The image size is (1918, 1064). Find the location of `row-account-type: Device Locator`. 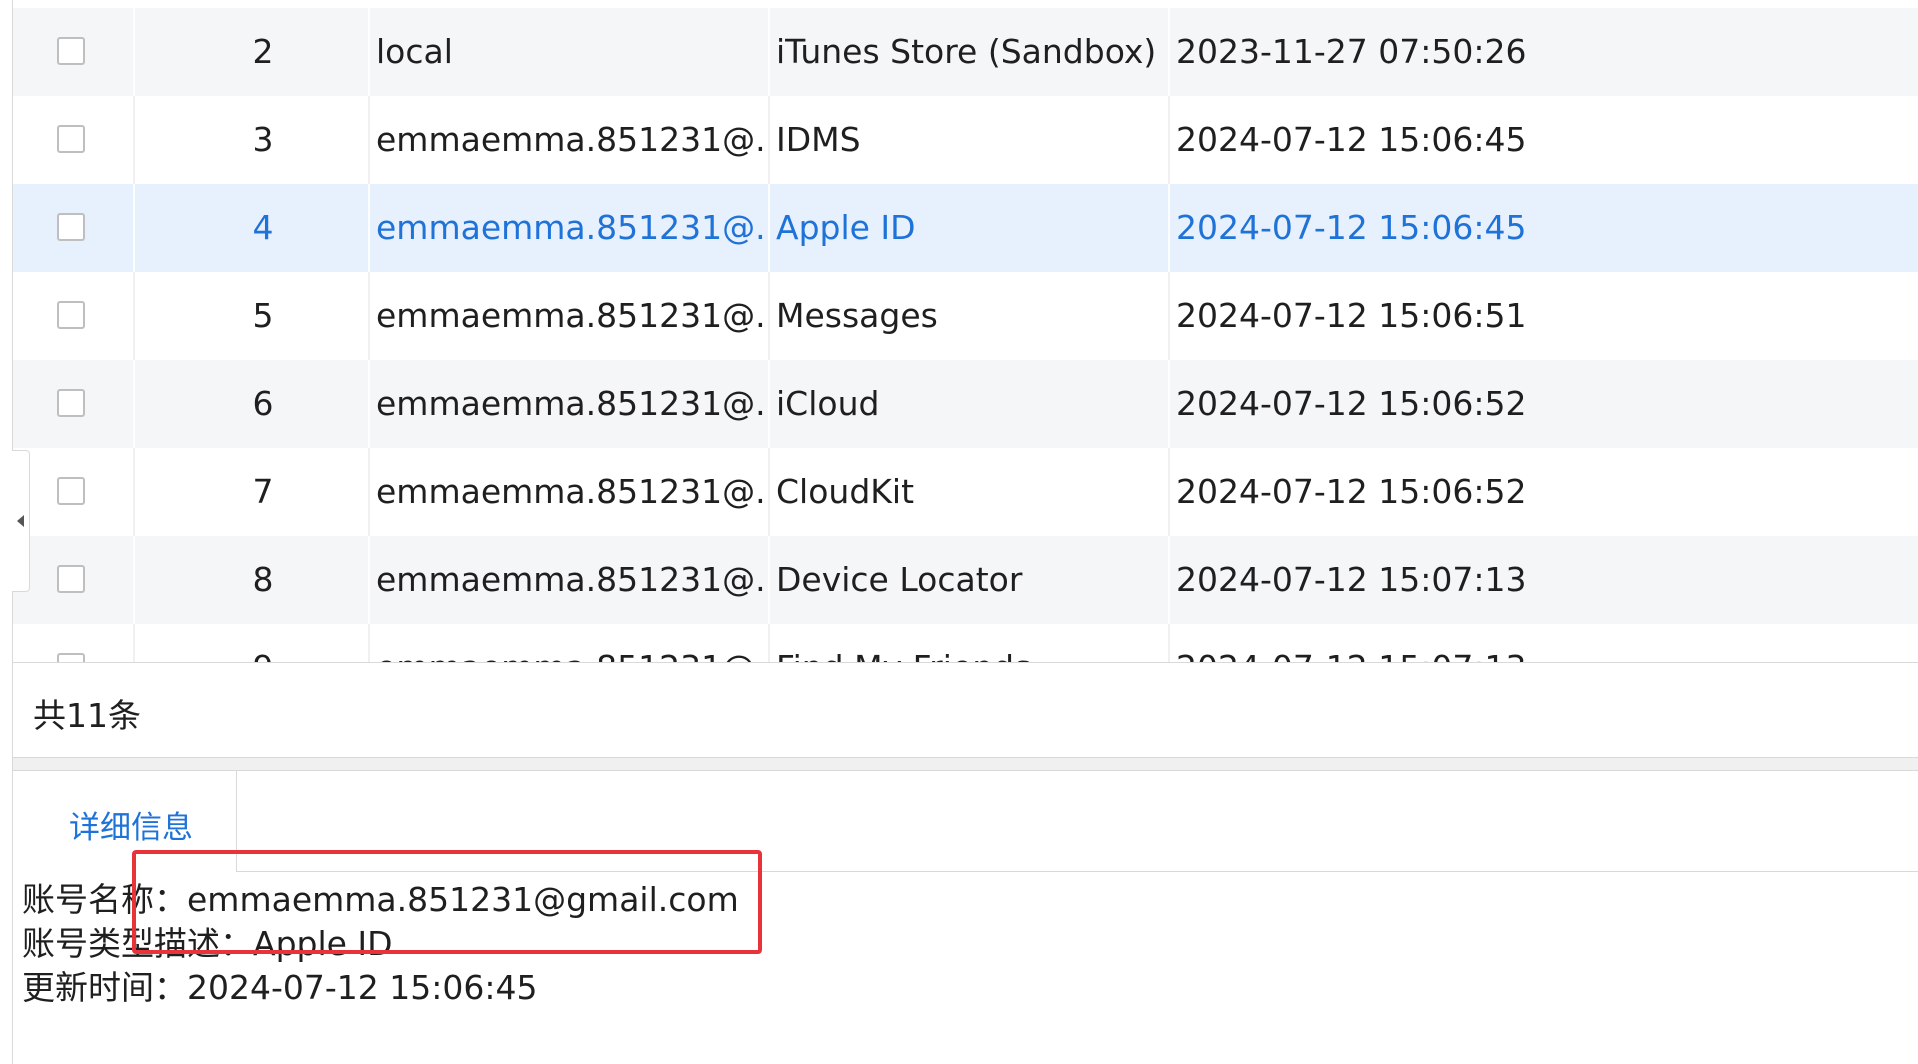

row-account-type: Device Locator is located at coordinates (899, 579).